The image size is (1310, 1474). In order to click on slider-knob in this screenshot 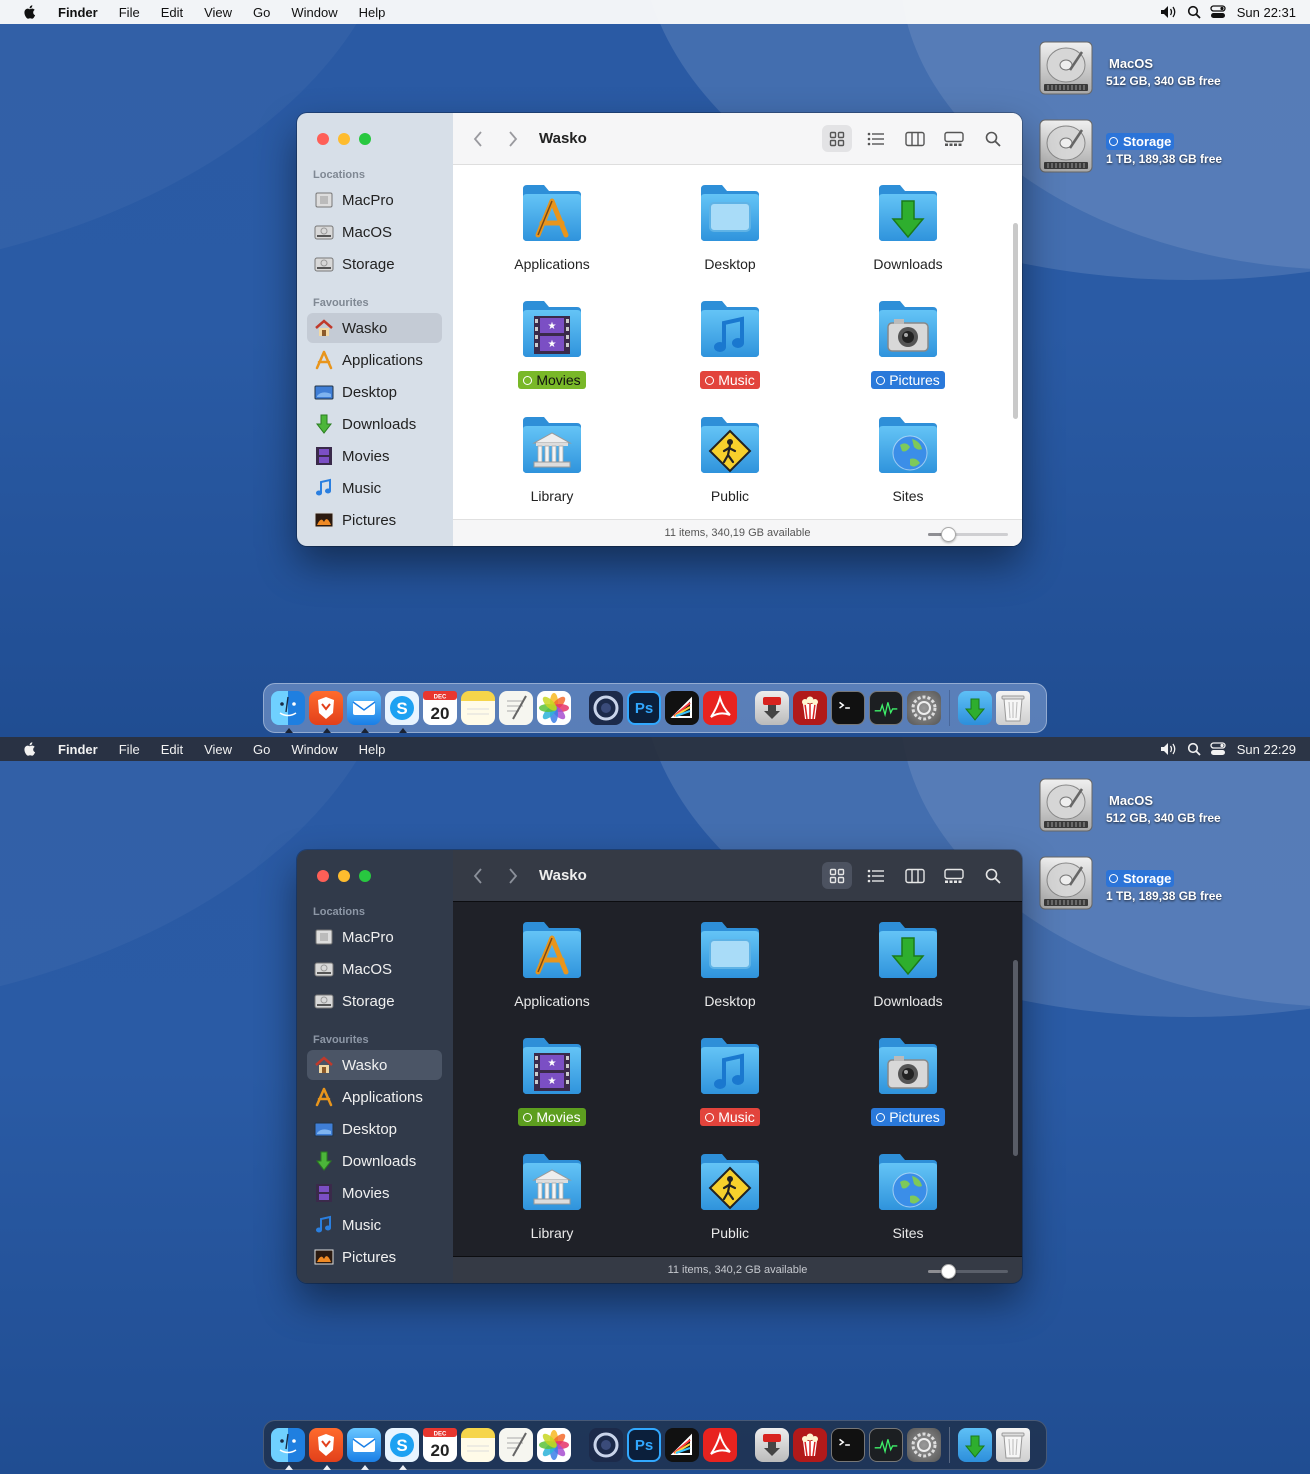, I will do `click(948, 534)`.